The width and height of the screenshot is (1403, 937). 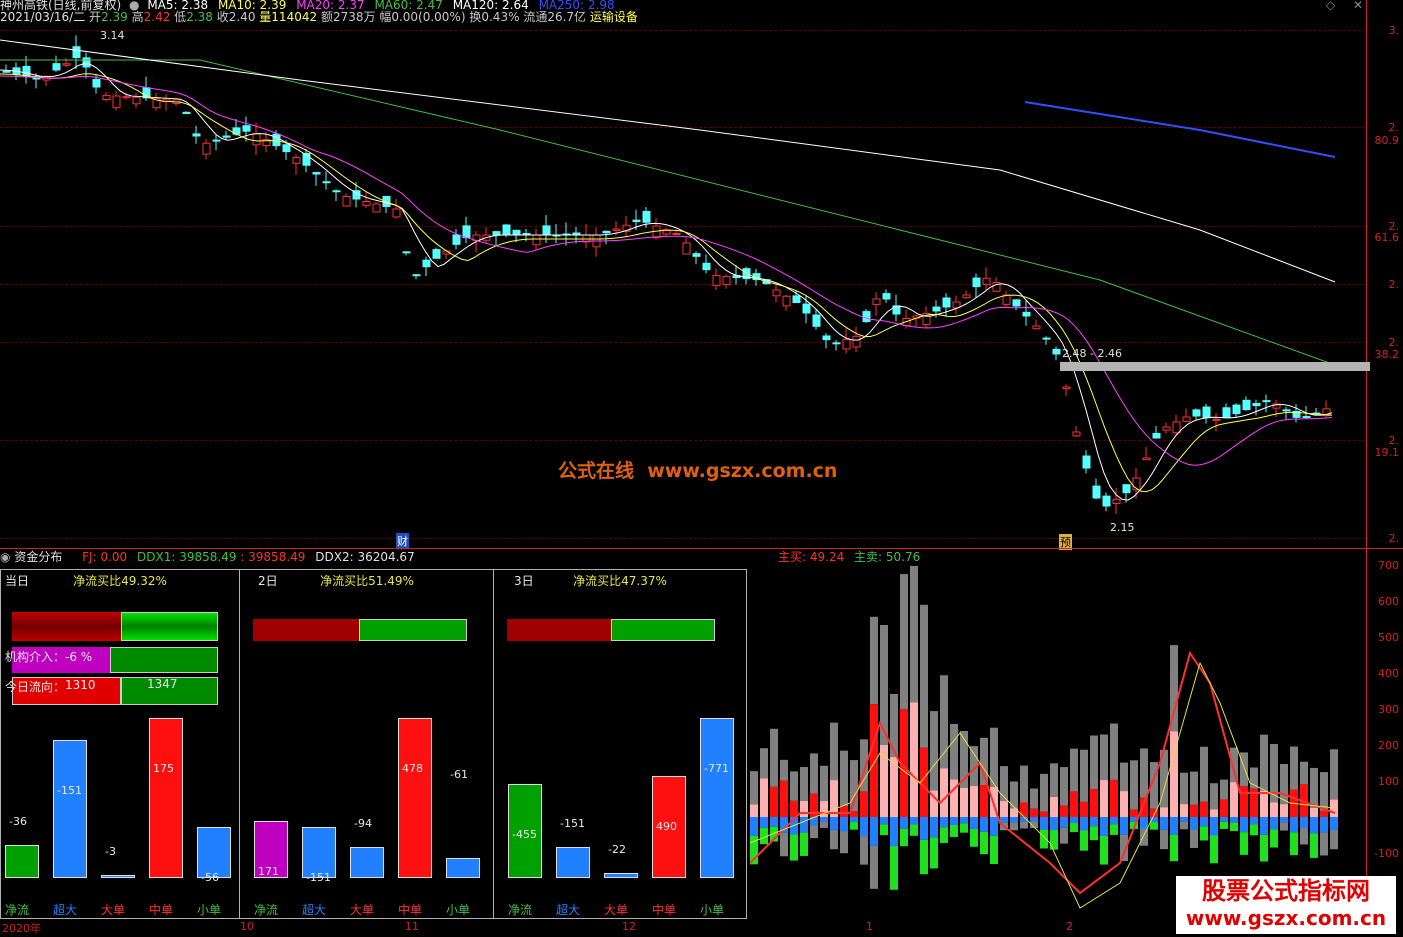 I want to click on category-label: 大单, so click(x=362, y=910).